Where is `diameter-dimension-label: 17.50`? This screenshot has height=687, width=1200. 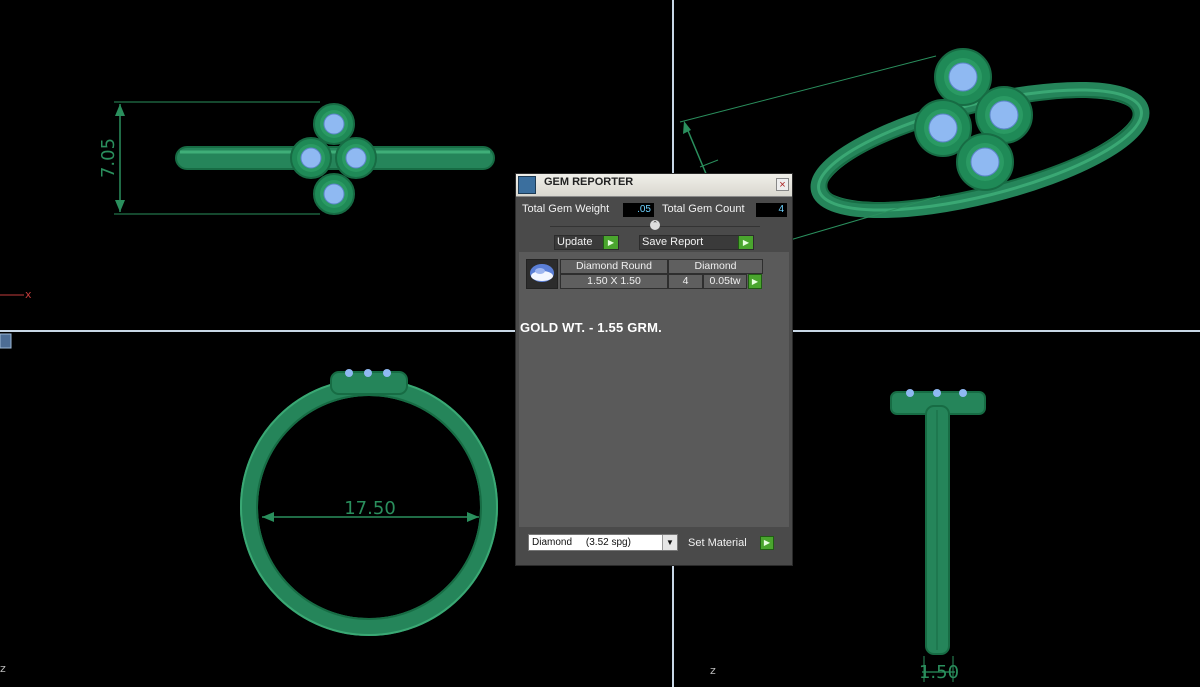
diameter-dimension-label: 17.50 is located at coordinates (370, 508).